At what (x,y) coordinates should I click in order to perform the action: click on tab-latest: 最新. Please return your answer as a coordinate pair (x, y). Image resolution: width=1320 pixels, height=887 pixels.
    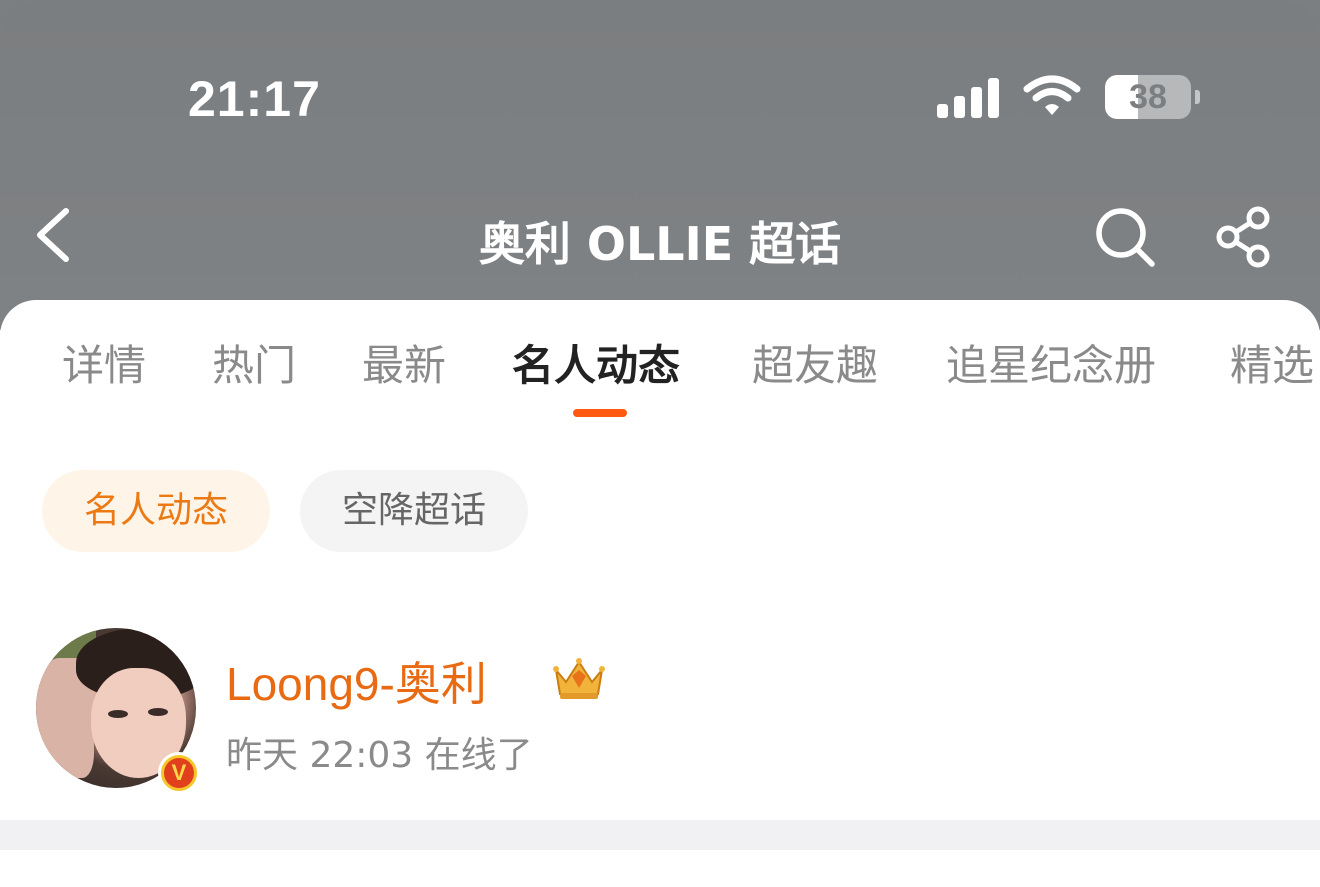
    Looking at the image, I should click on (404, 366).